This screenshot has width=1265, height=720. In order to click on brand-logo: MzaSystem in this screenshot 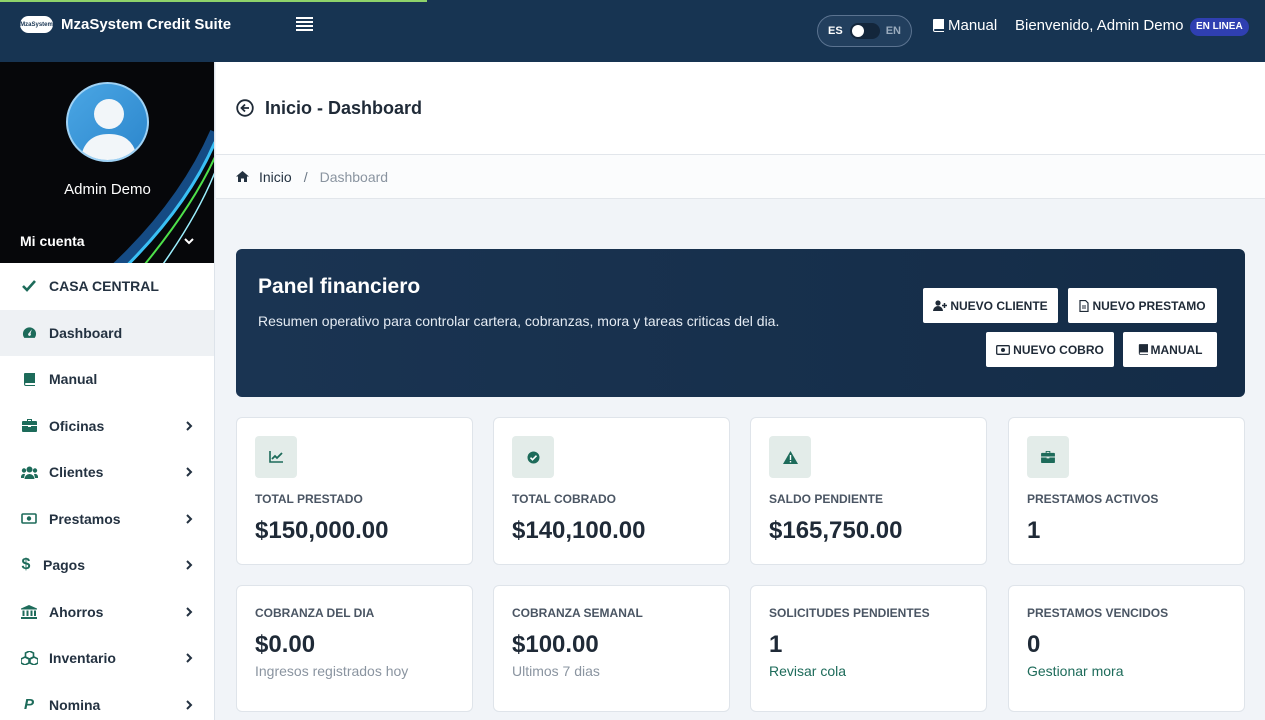, I will do `click(36, 24)`.